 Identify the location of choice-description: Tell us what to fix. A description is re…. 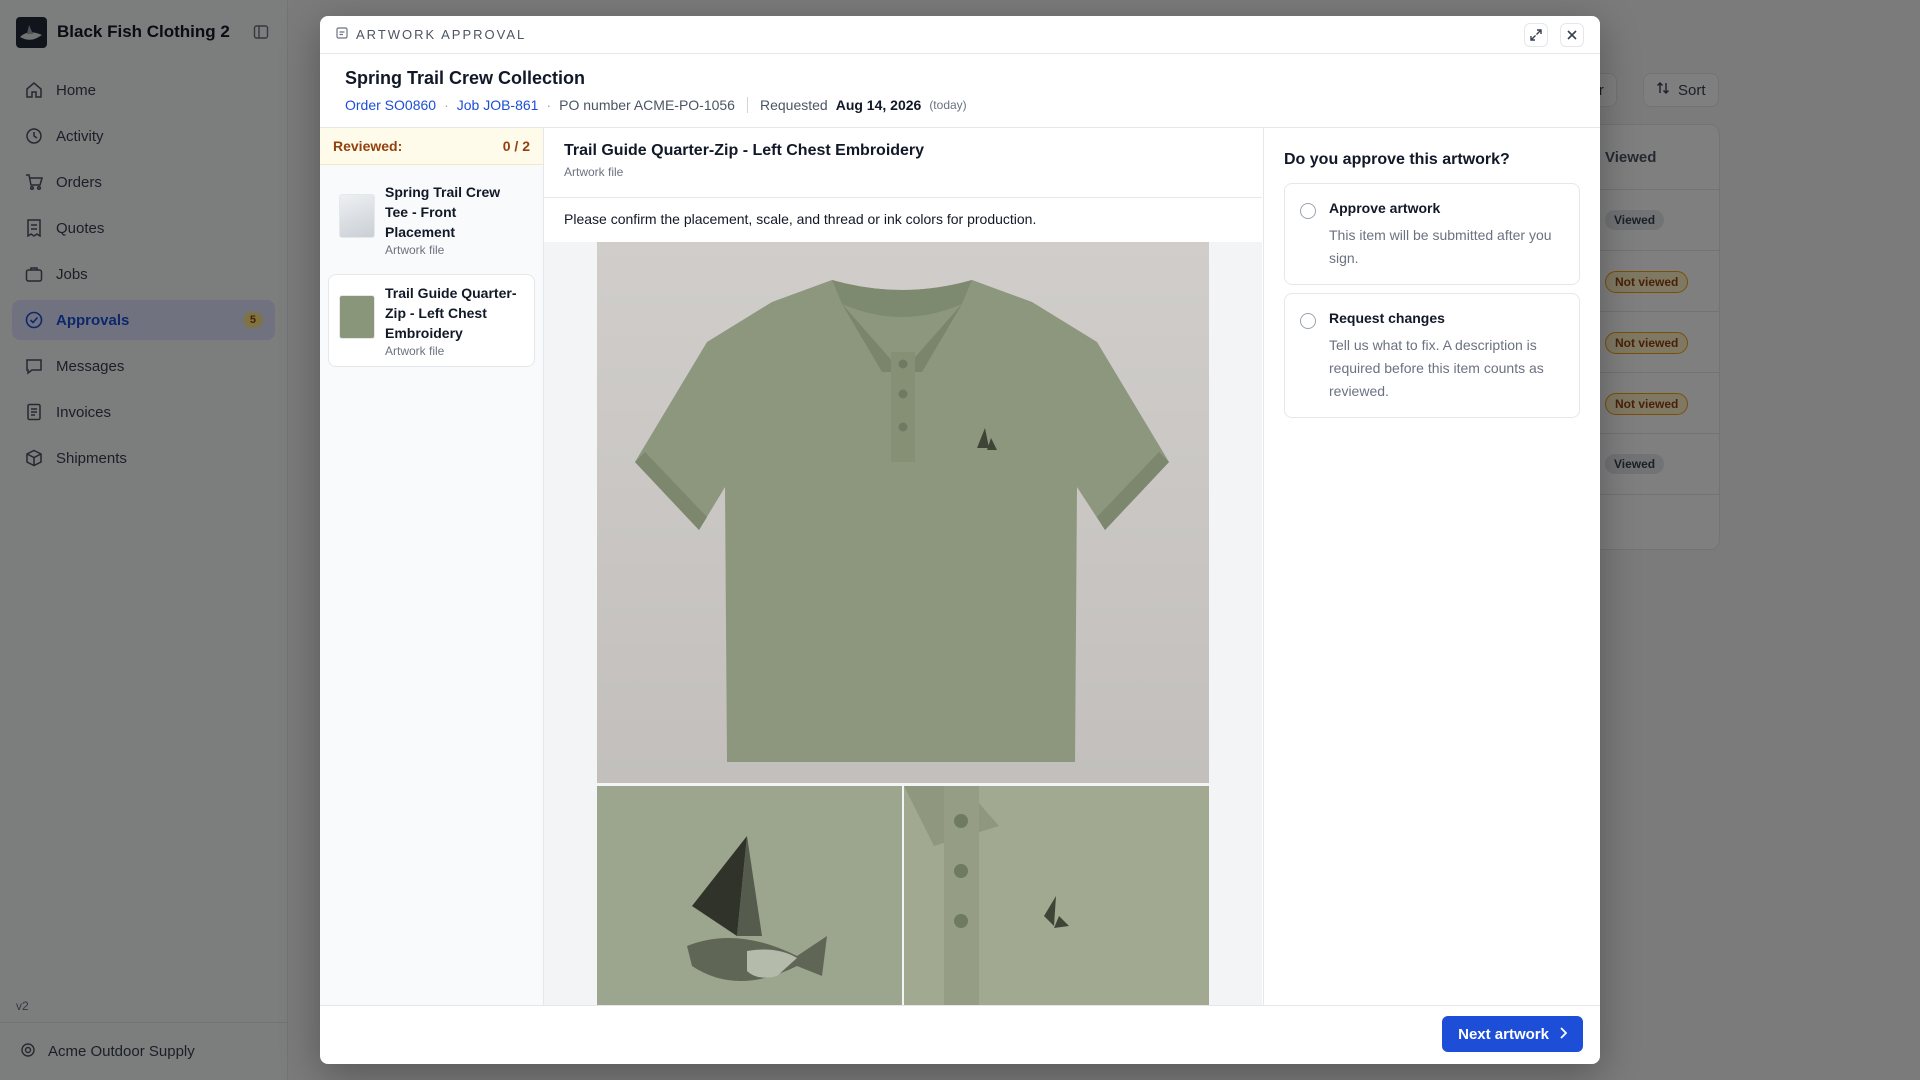
(1436, 368).